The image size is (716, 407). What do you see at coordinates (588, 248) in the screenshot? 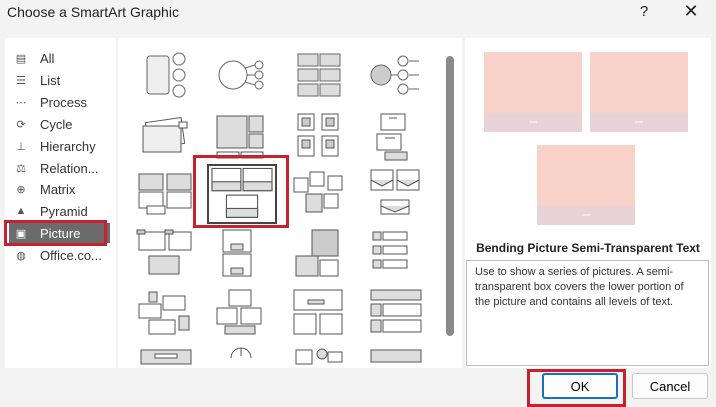
I see `preview-title: Bending Picture Semi-Transparent Text` at bounding box center [588, 248].